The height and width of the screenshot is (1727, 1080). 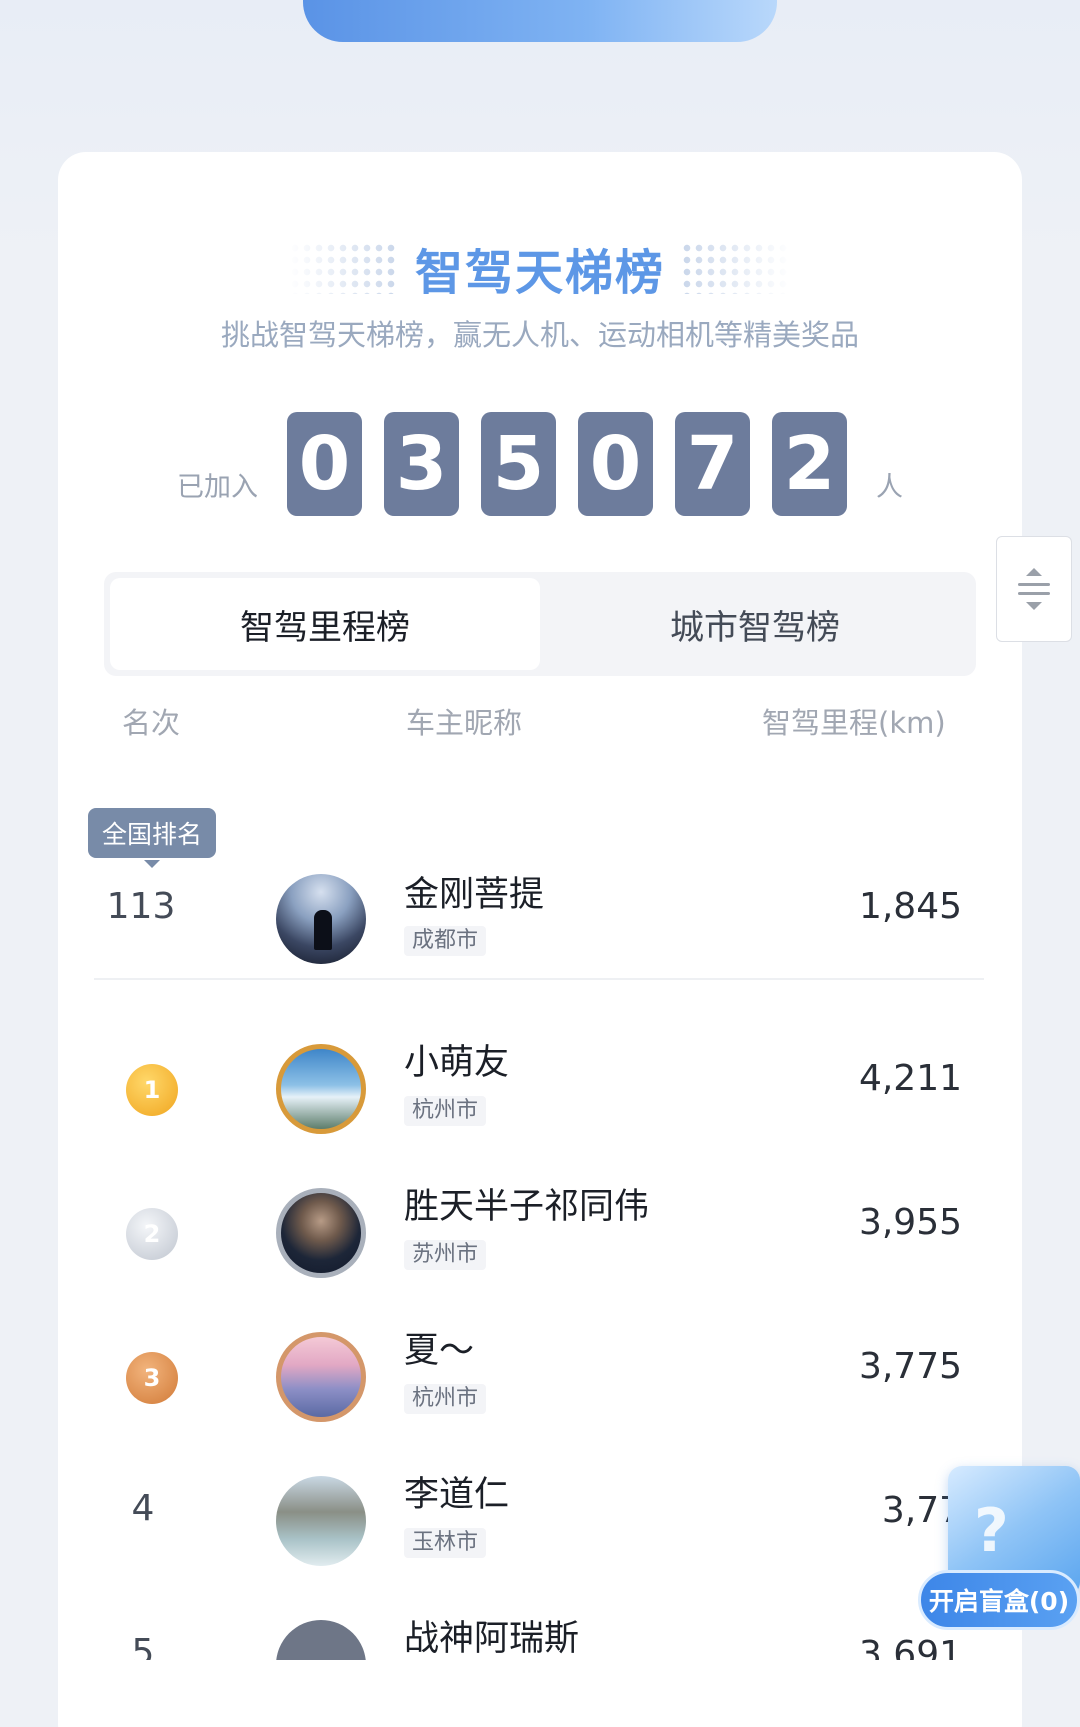 What do you see at coordinates (474, 895) in the screenshot?
I see `user-nickname: 金刚菩提` at bounding box center [474, 895].